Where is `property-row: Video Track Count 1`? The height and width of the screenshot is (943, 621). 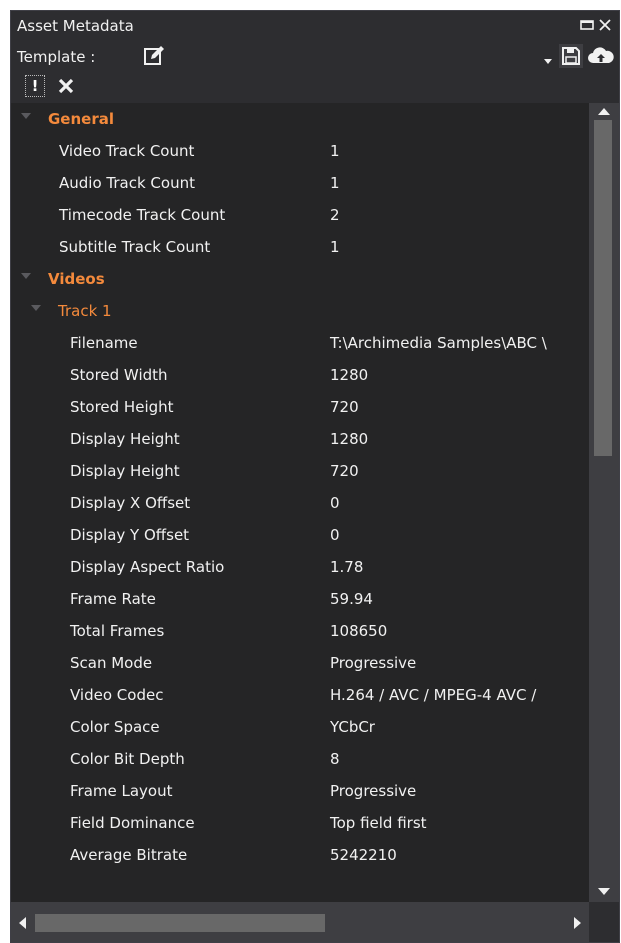 property-row: Video Track Count 1 is located at coordinates (300, 151).